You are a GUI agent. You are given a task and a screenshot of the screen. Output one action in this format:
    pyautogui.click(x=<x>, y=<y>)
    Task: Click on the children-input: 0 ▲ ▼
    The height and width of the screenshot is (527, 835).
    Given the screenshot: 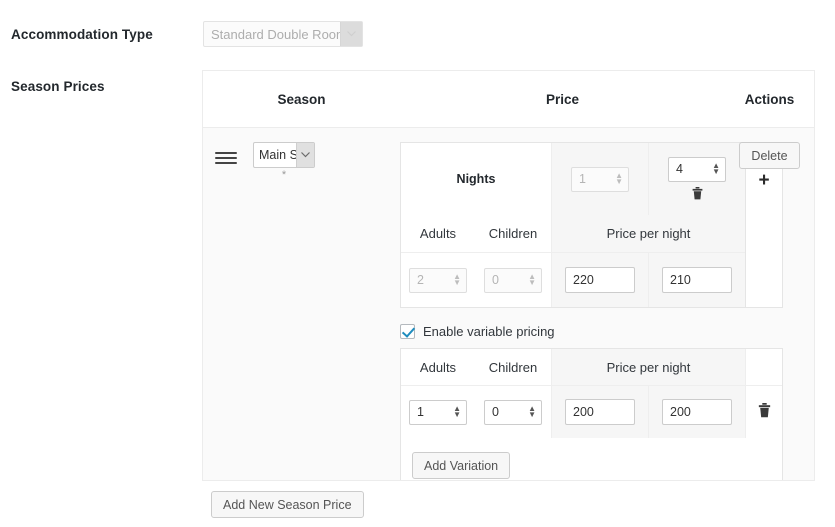 What is the action you would take?
    pyautogui.click(x=513, y=280)
    